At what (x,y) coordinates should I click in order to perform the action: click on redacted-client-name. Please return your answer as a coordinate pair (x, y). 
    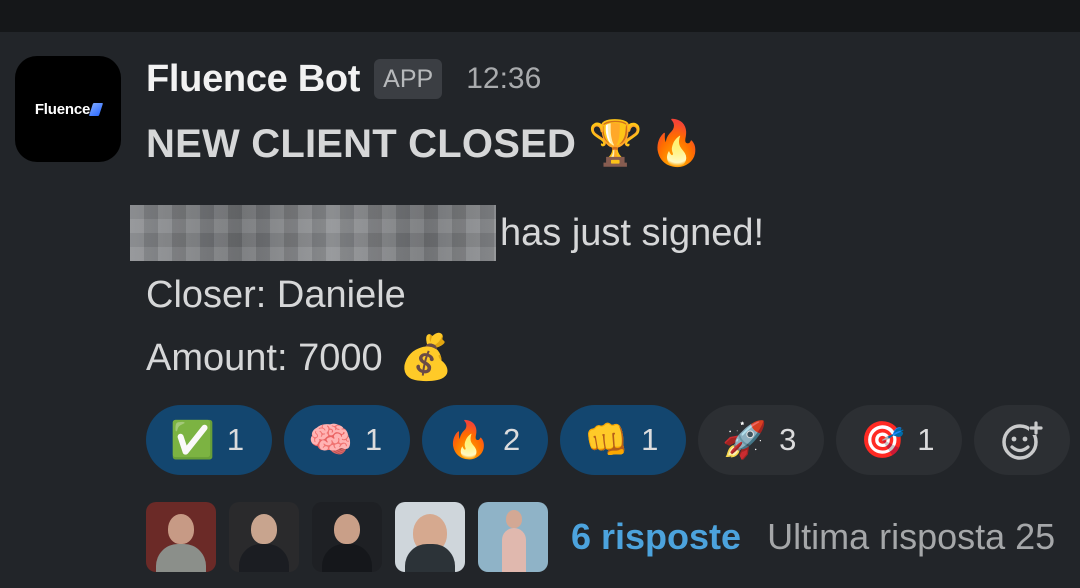
    Looking at the image, I should click on (313, 233).